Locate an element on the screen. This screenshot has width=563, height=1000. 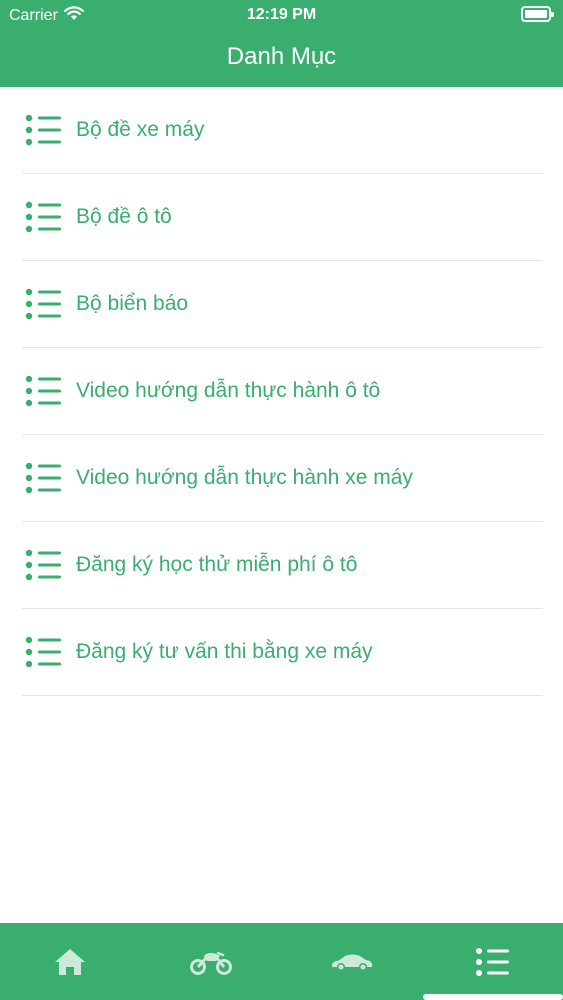
menu-item: Đăng ký tư vấn thi bằng xe máy is located at coordinates (282, 652).